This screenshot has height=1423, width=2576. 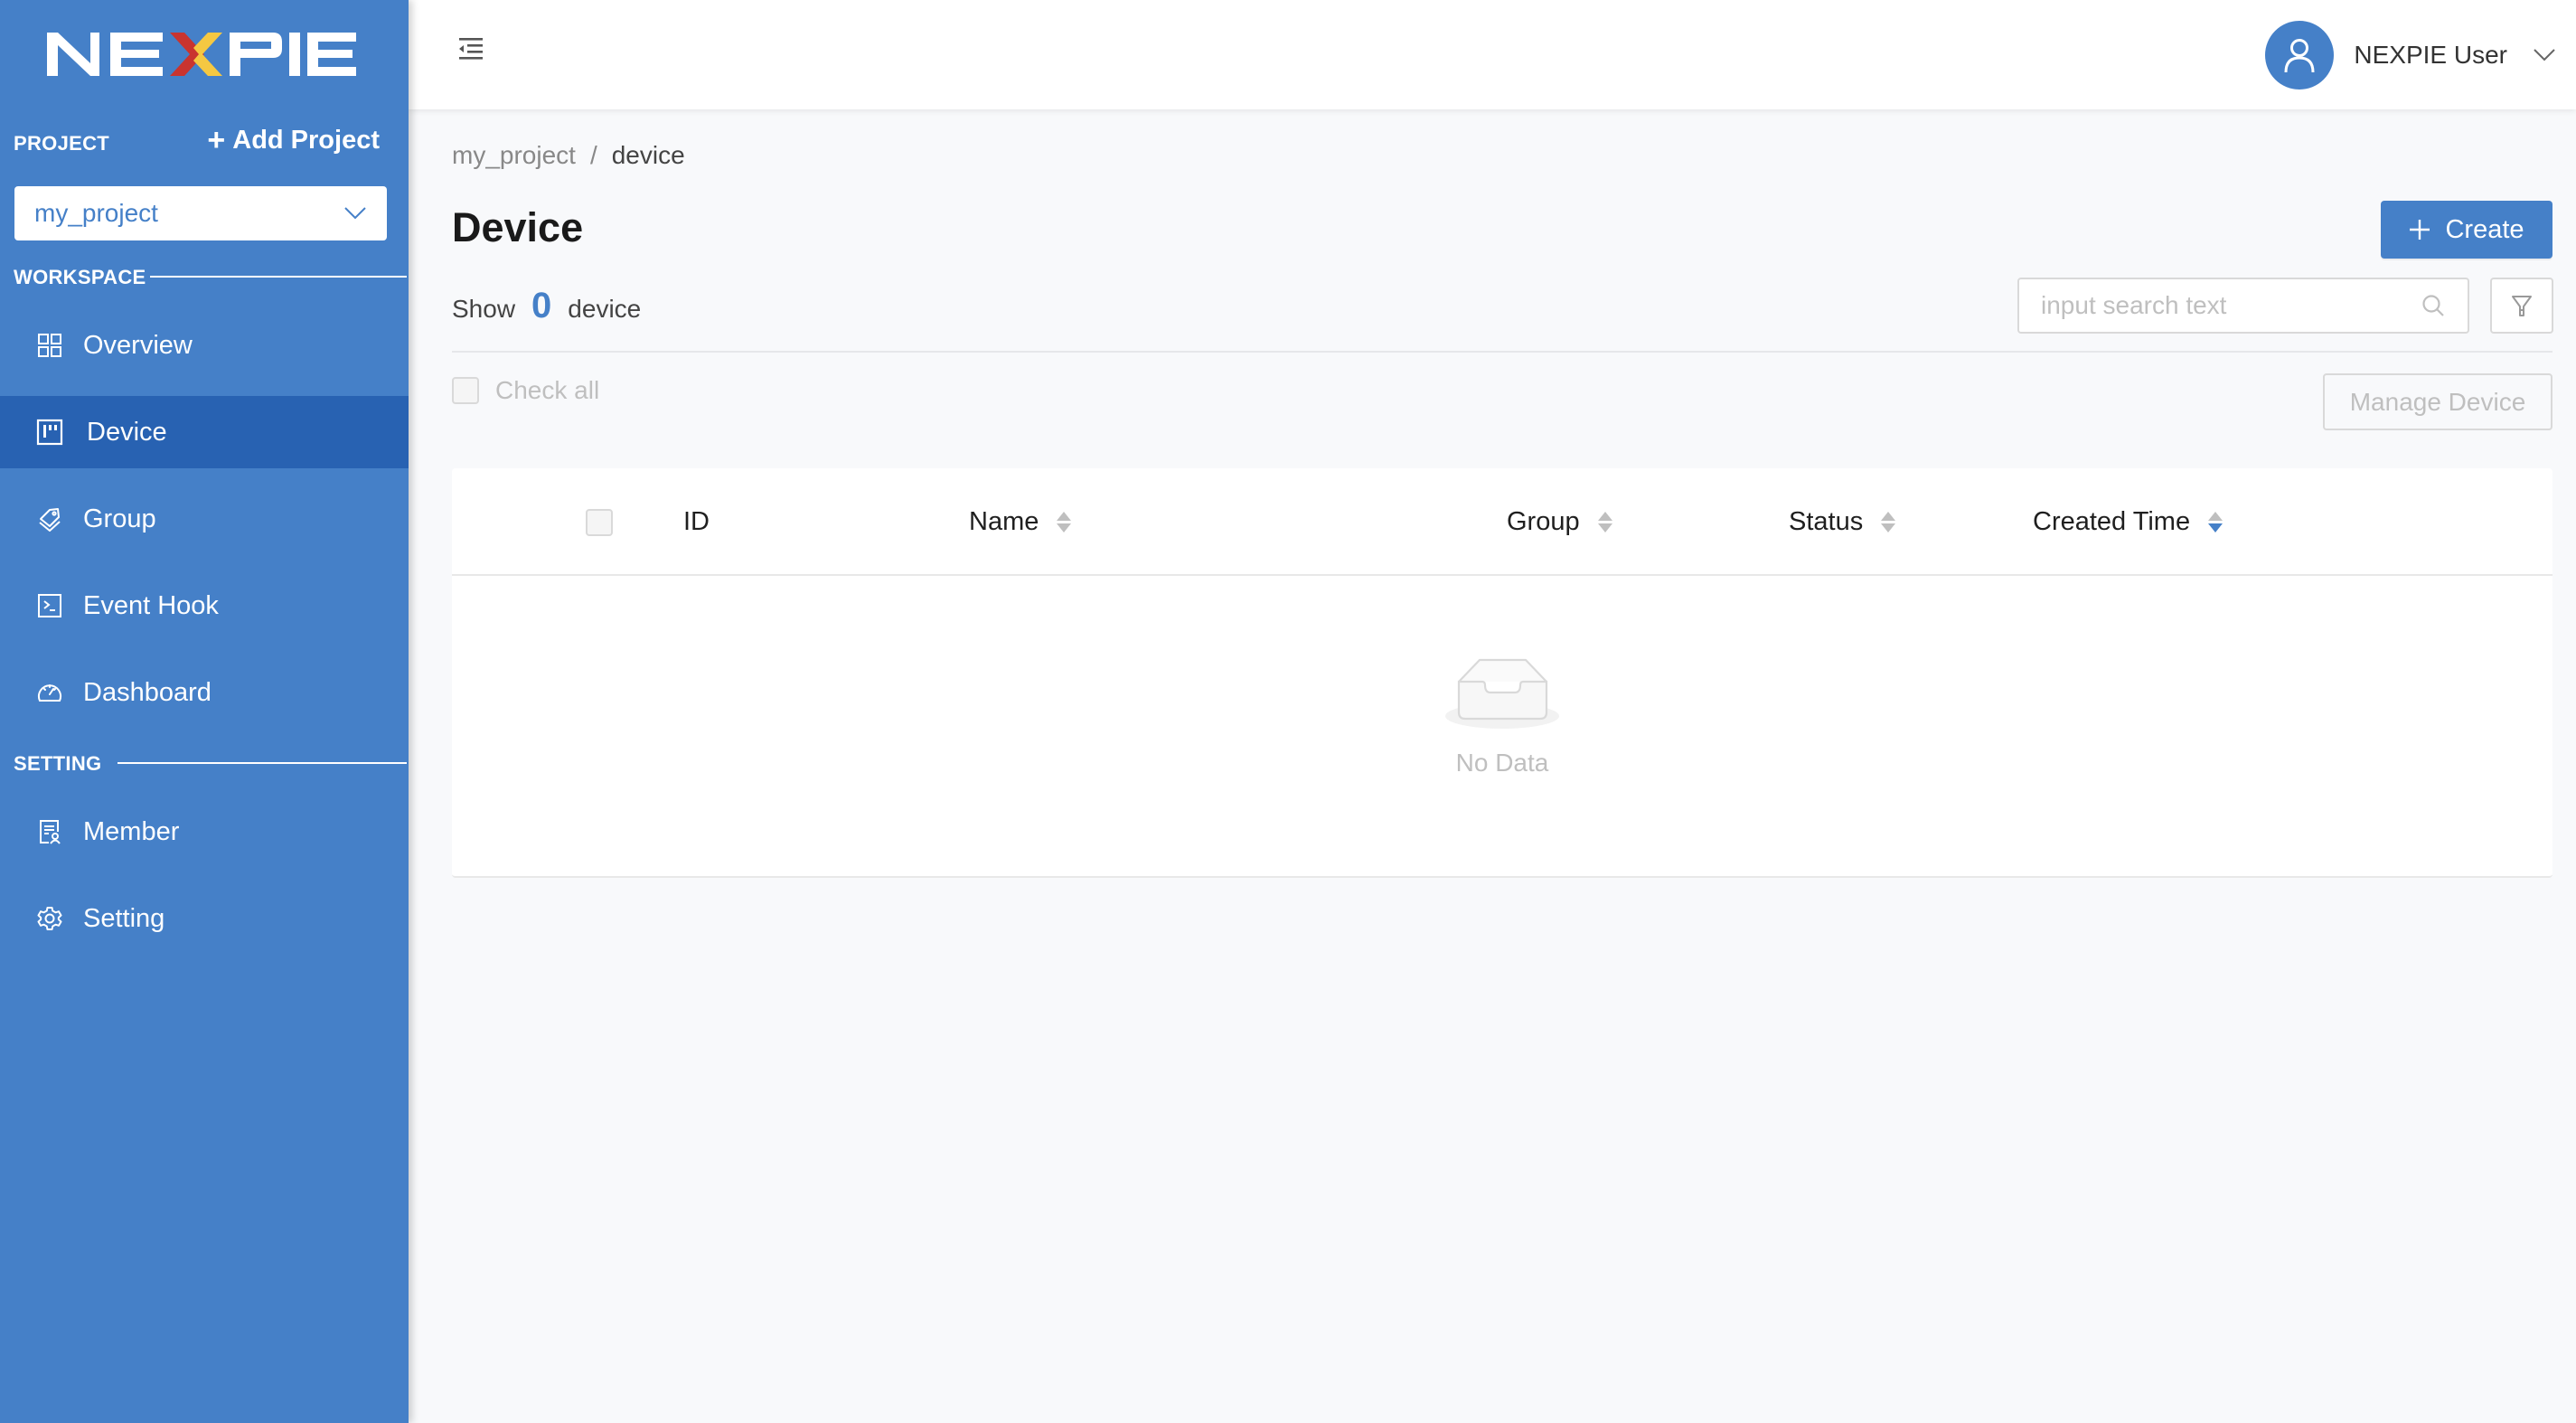 I want to click on workspace-section-label: WORKSPACE, so click(x=80, y=277).